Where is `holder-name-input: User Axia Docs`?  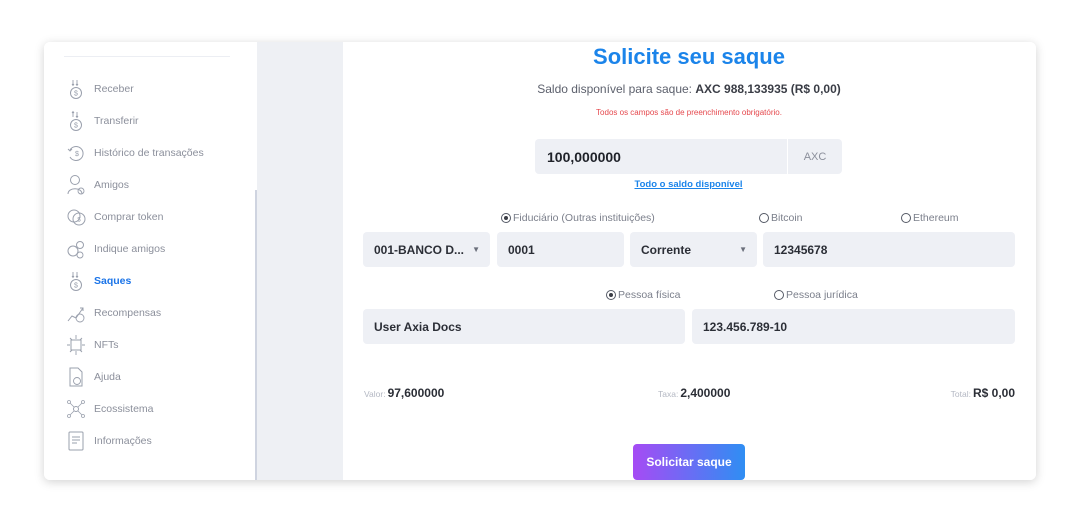 holder-name-input: User Axia Docs is located at coordinates (524, 326).